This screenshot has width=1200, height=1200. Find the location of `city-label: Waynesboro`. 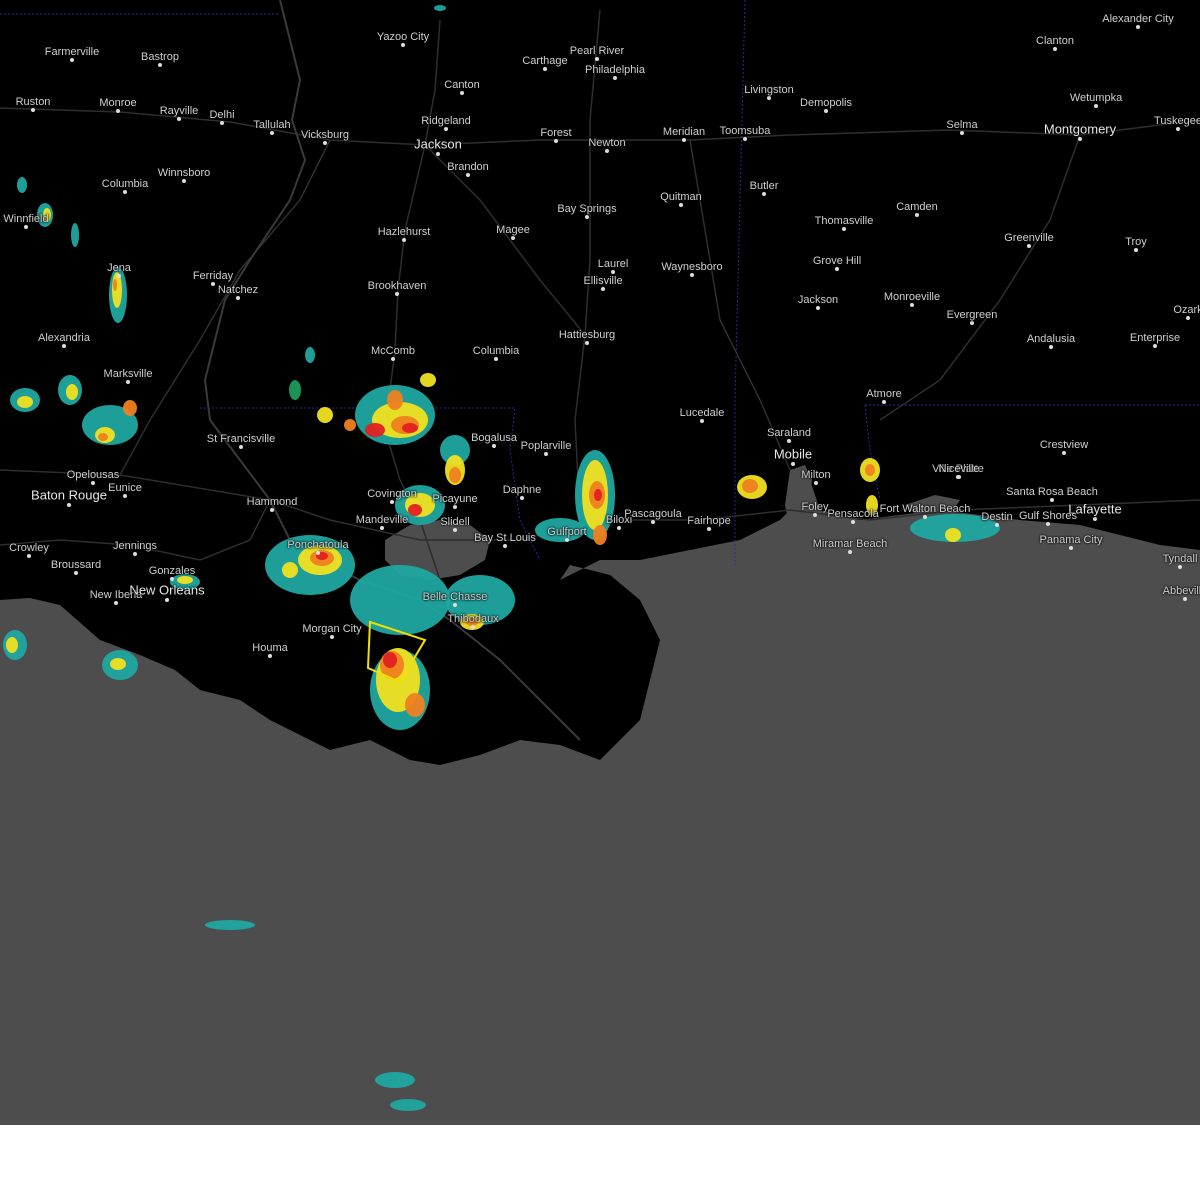

city-label: Waynesboro is located at coordinates (691, 267).